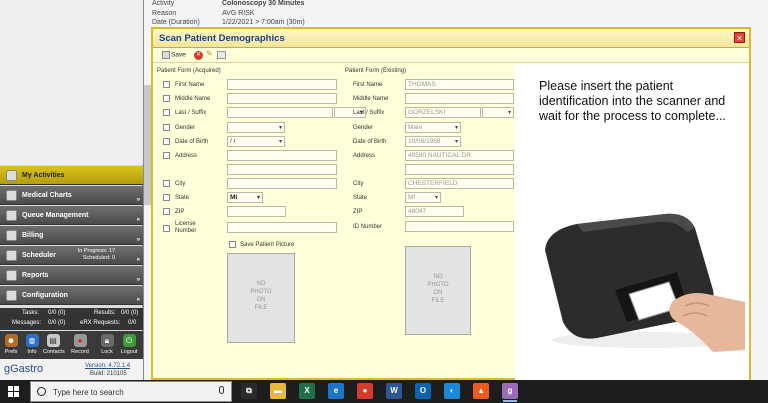 The height and width of the screenshot is (403, 768). I want to click on gear-icon, so click(11, 295).